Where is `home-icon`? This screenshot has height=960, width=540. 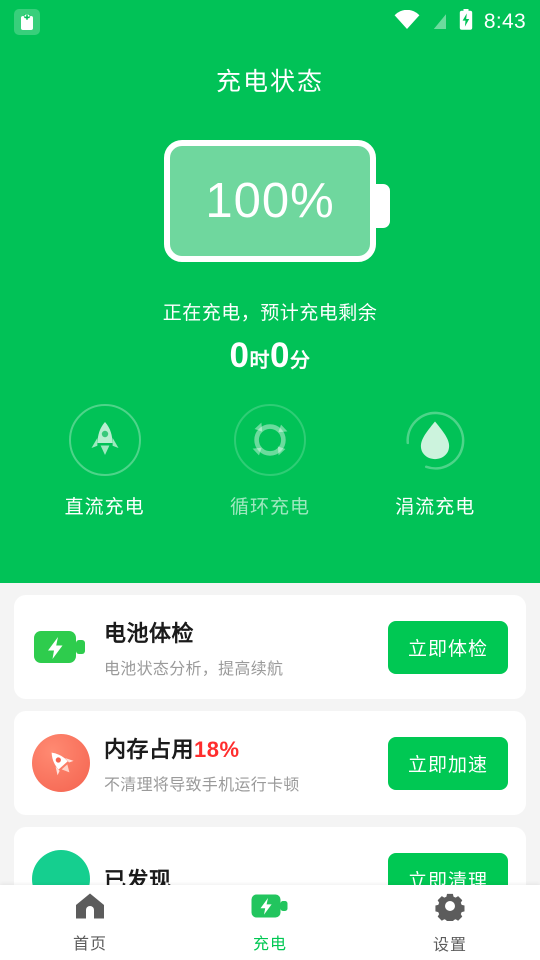 home-icon is located at coordinates (90, 908).